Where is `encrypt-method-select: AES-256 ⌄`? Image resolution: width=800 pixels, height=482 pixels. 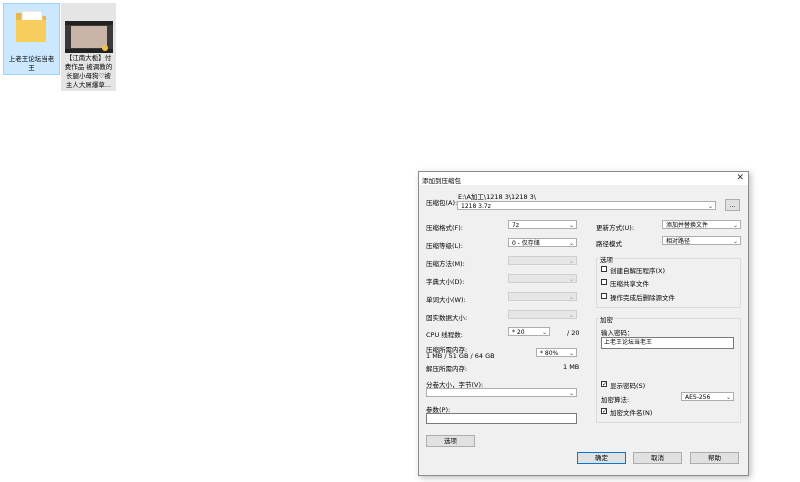 encrypt-method-select: AES-256 ⌄ is located at coordinates (707, 396).